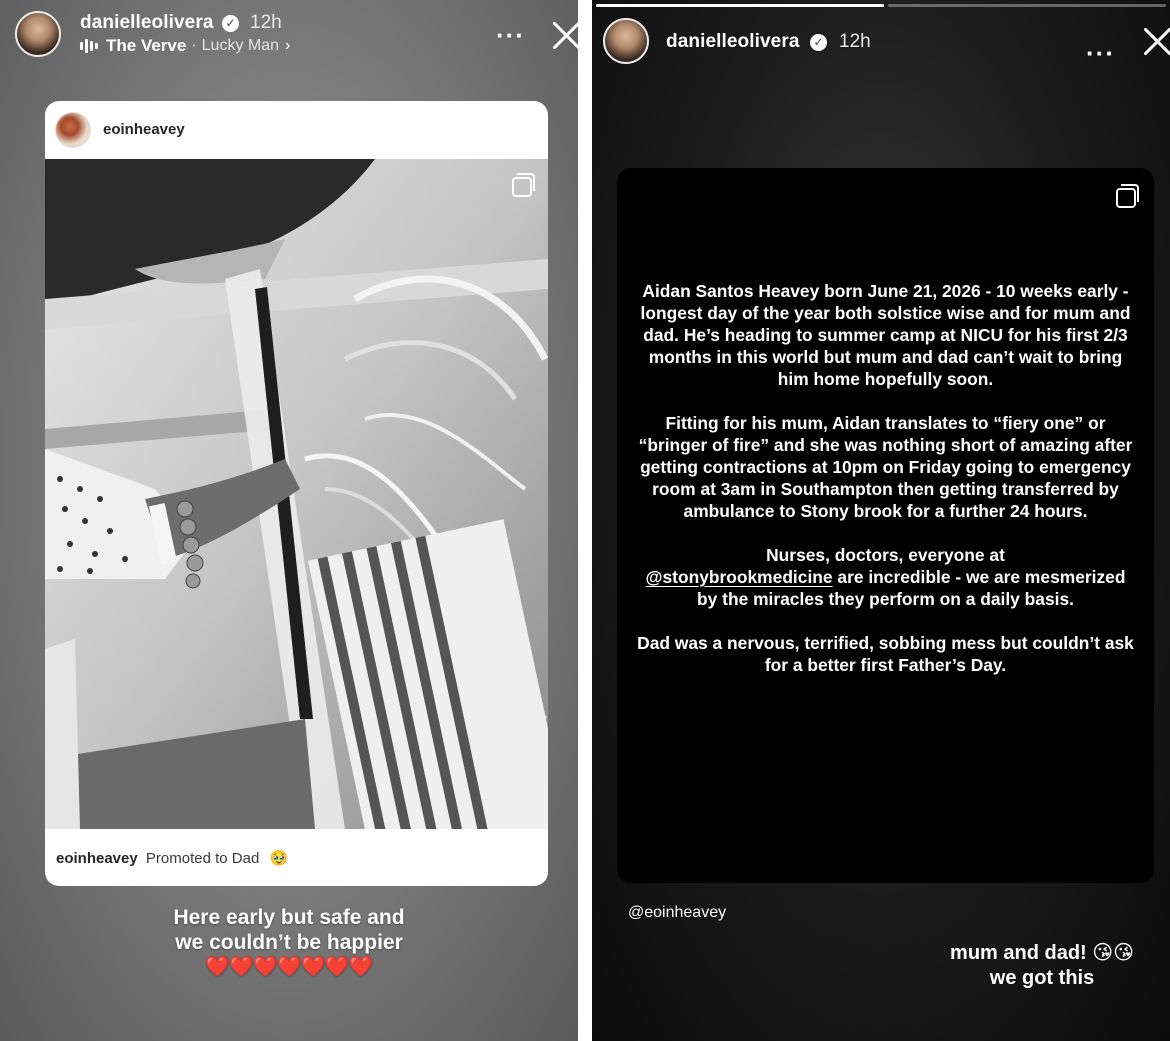 The width and height of the screenshot is (1170, 1041). What do you see at coordinates (97, 858) in the screenshot?
I see `caption-username: eoinheavey` at bounding box center [97, 858].